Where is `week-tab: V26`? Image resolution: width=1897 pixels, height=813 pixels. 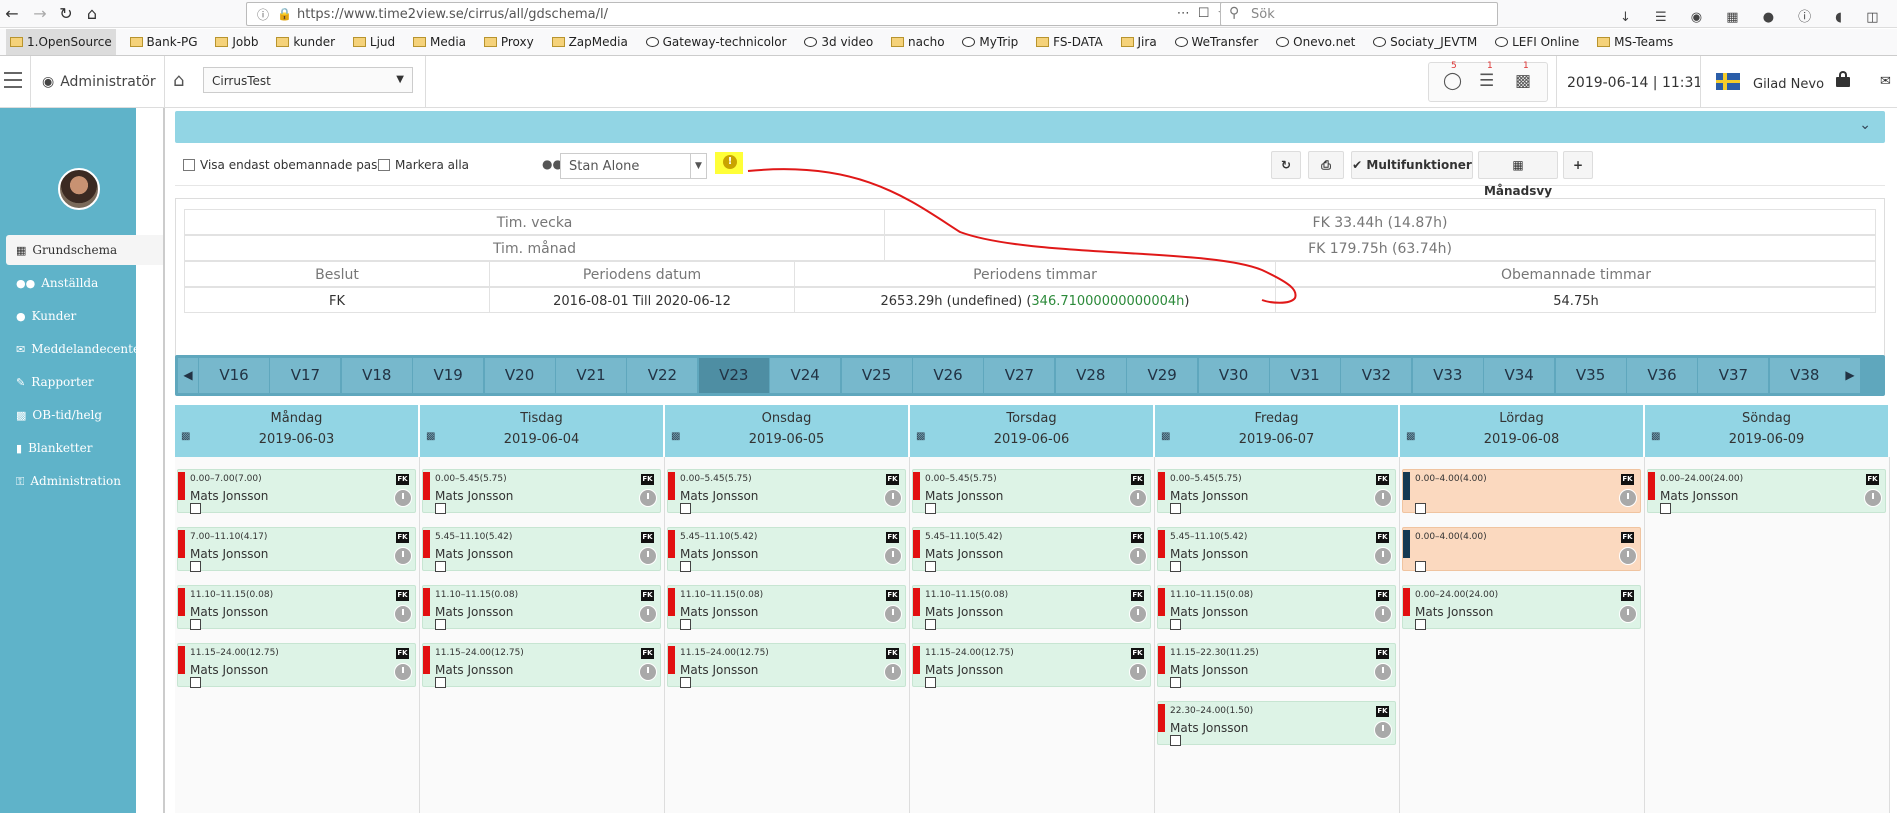
week-tab: V26 is located at coordinates (947, 375).